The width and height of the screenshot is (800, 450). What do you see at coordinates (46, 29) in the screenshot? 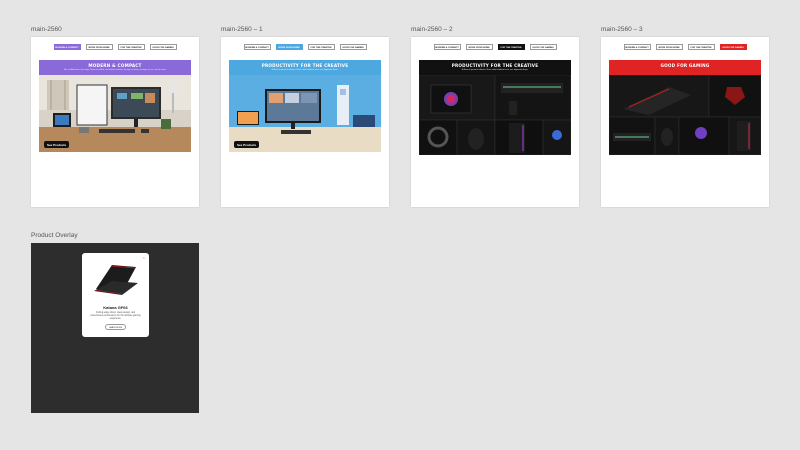
I see `artboard-label: main-2560` at bounding box center [46, 29].